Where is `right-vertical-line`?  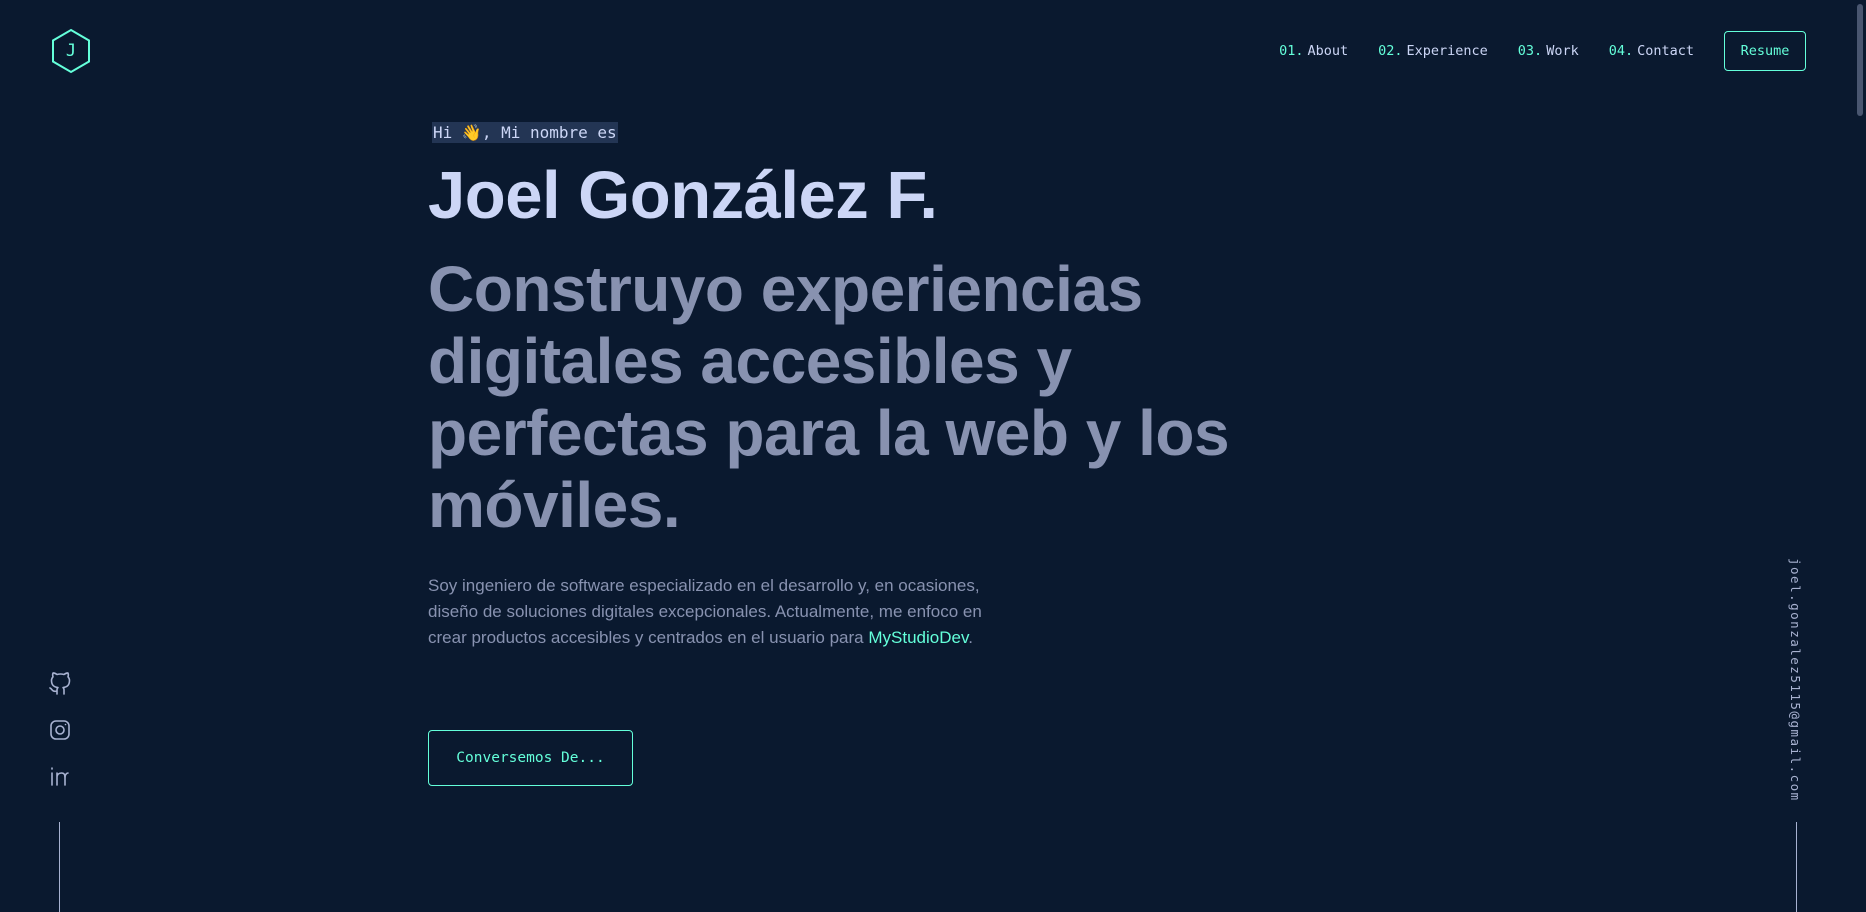
right-vertical-line is located at coordinates (1796, 867).